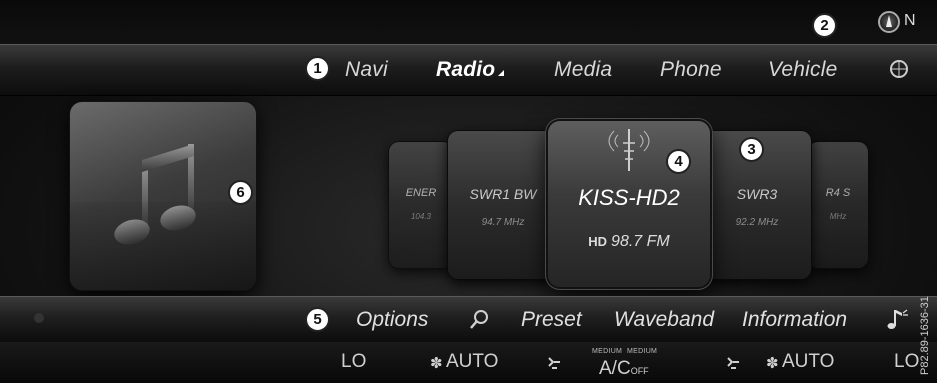  What do you see at coordinates (421, 193) in the screenshot?
I see `station-name: ENER` at bounding box center [421, 193].